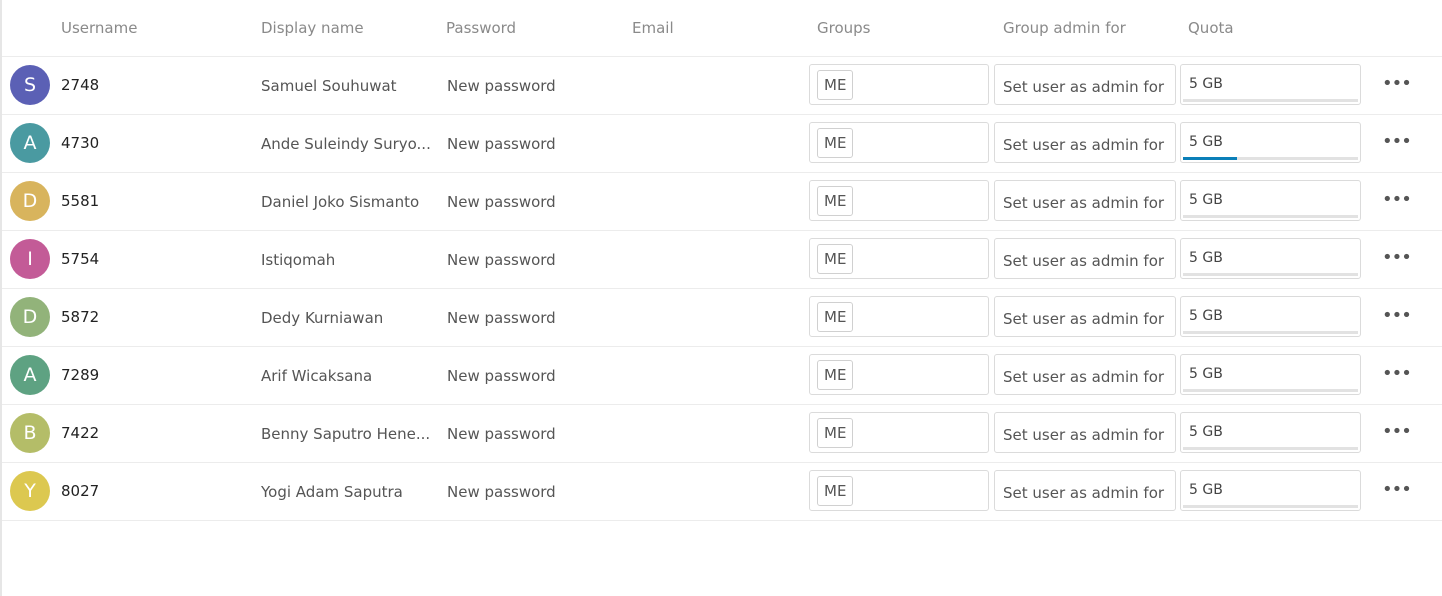  I want to click on display-name-field: Istiqomah, so click(346, 260).